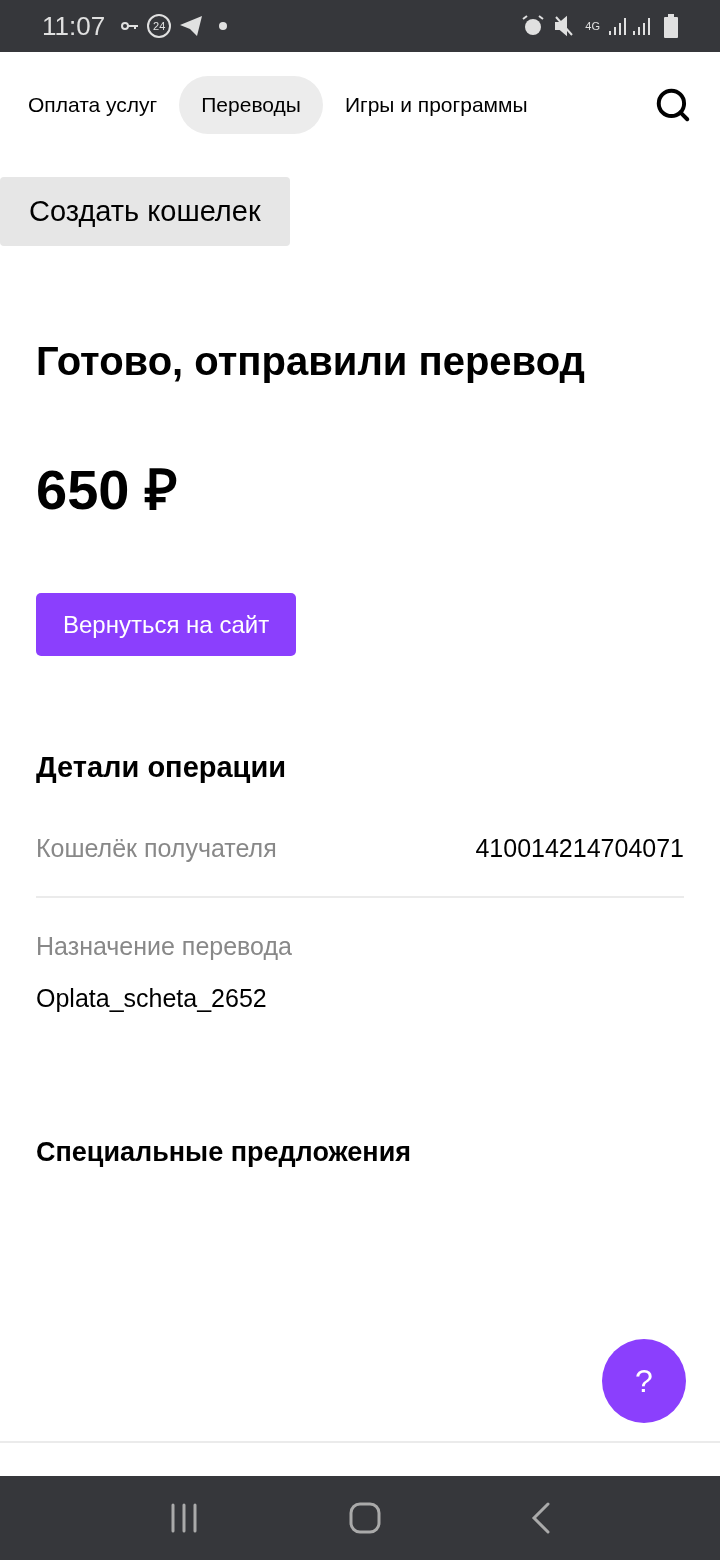  I want to click on return-to-site-button: Вернуться на сайт, so click(166, 624).